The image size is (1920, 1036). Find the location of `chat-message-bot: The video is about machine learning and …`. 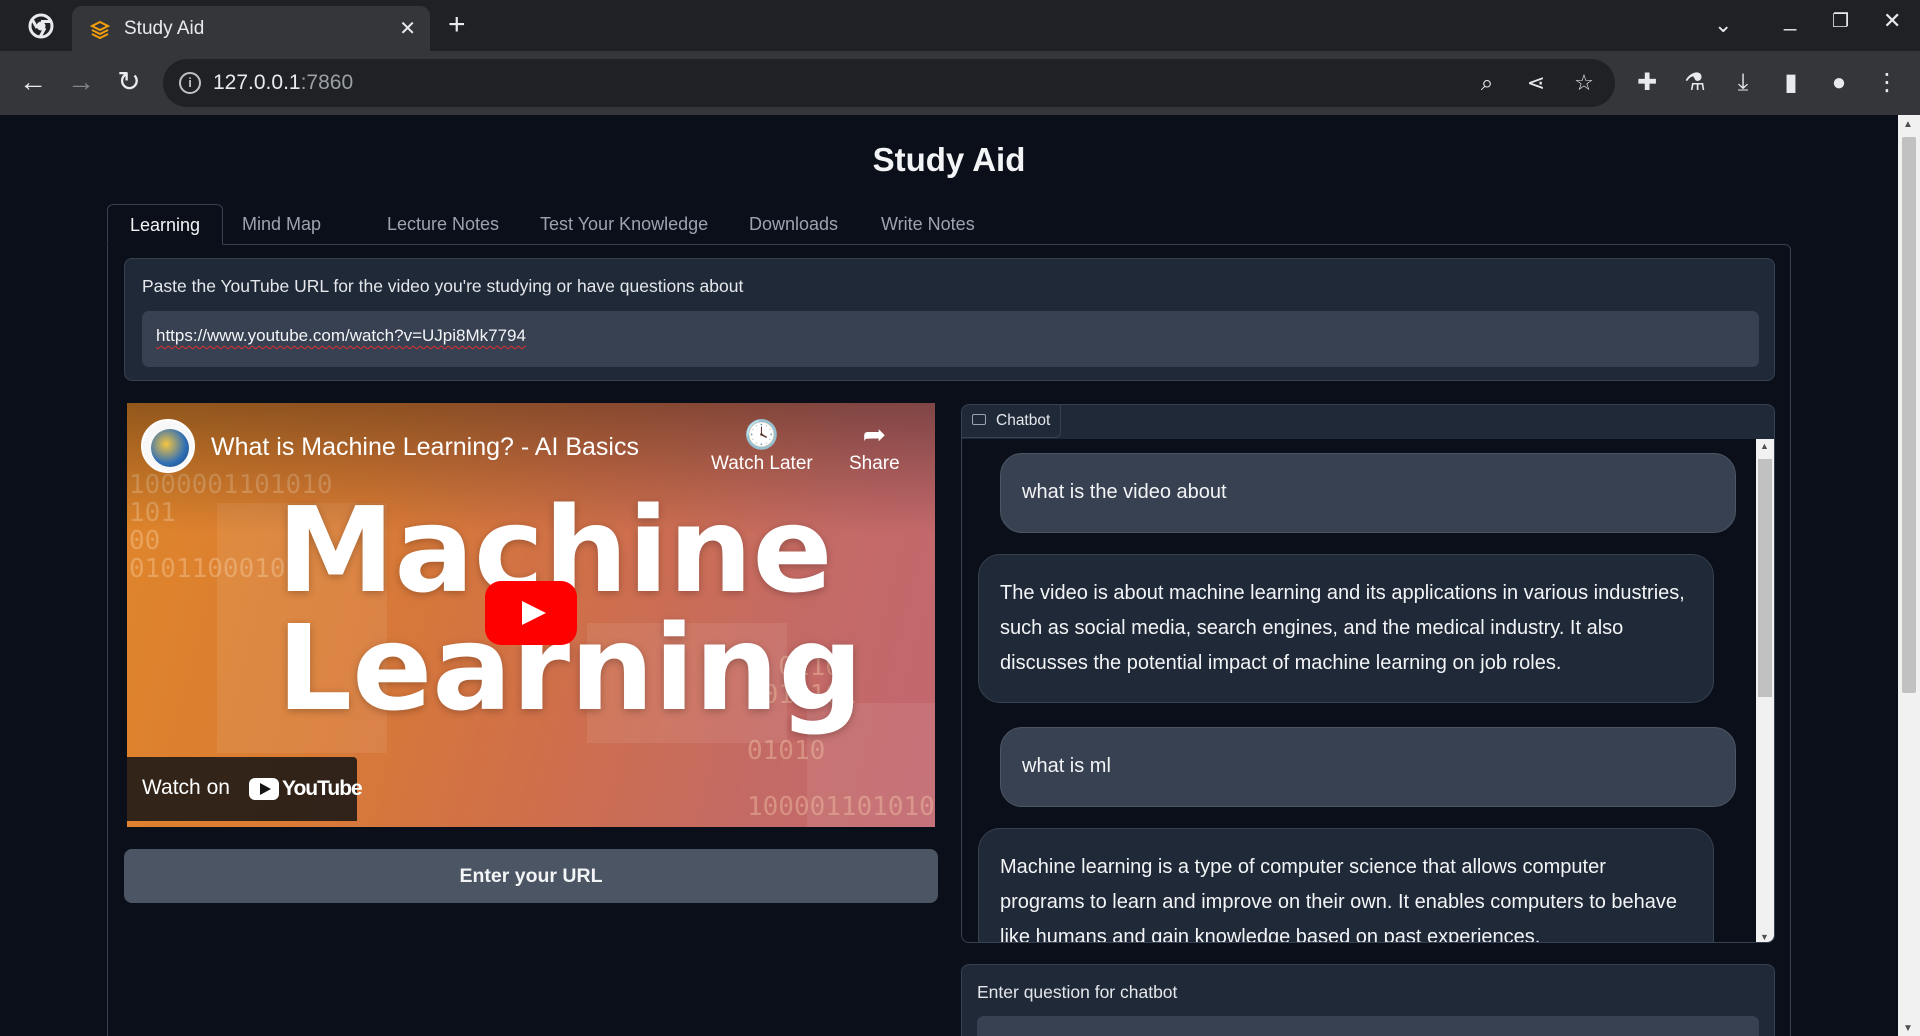

chat-message-bot: The video is about machine learning and … is located at coordinates (1346, 628).